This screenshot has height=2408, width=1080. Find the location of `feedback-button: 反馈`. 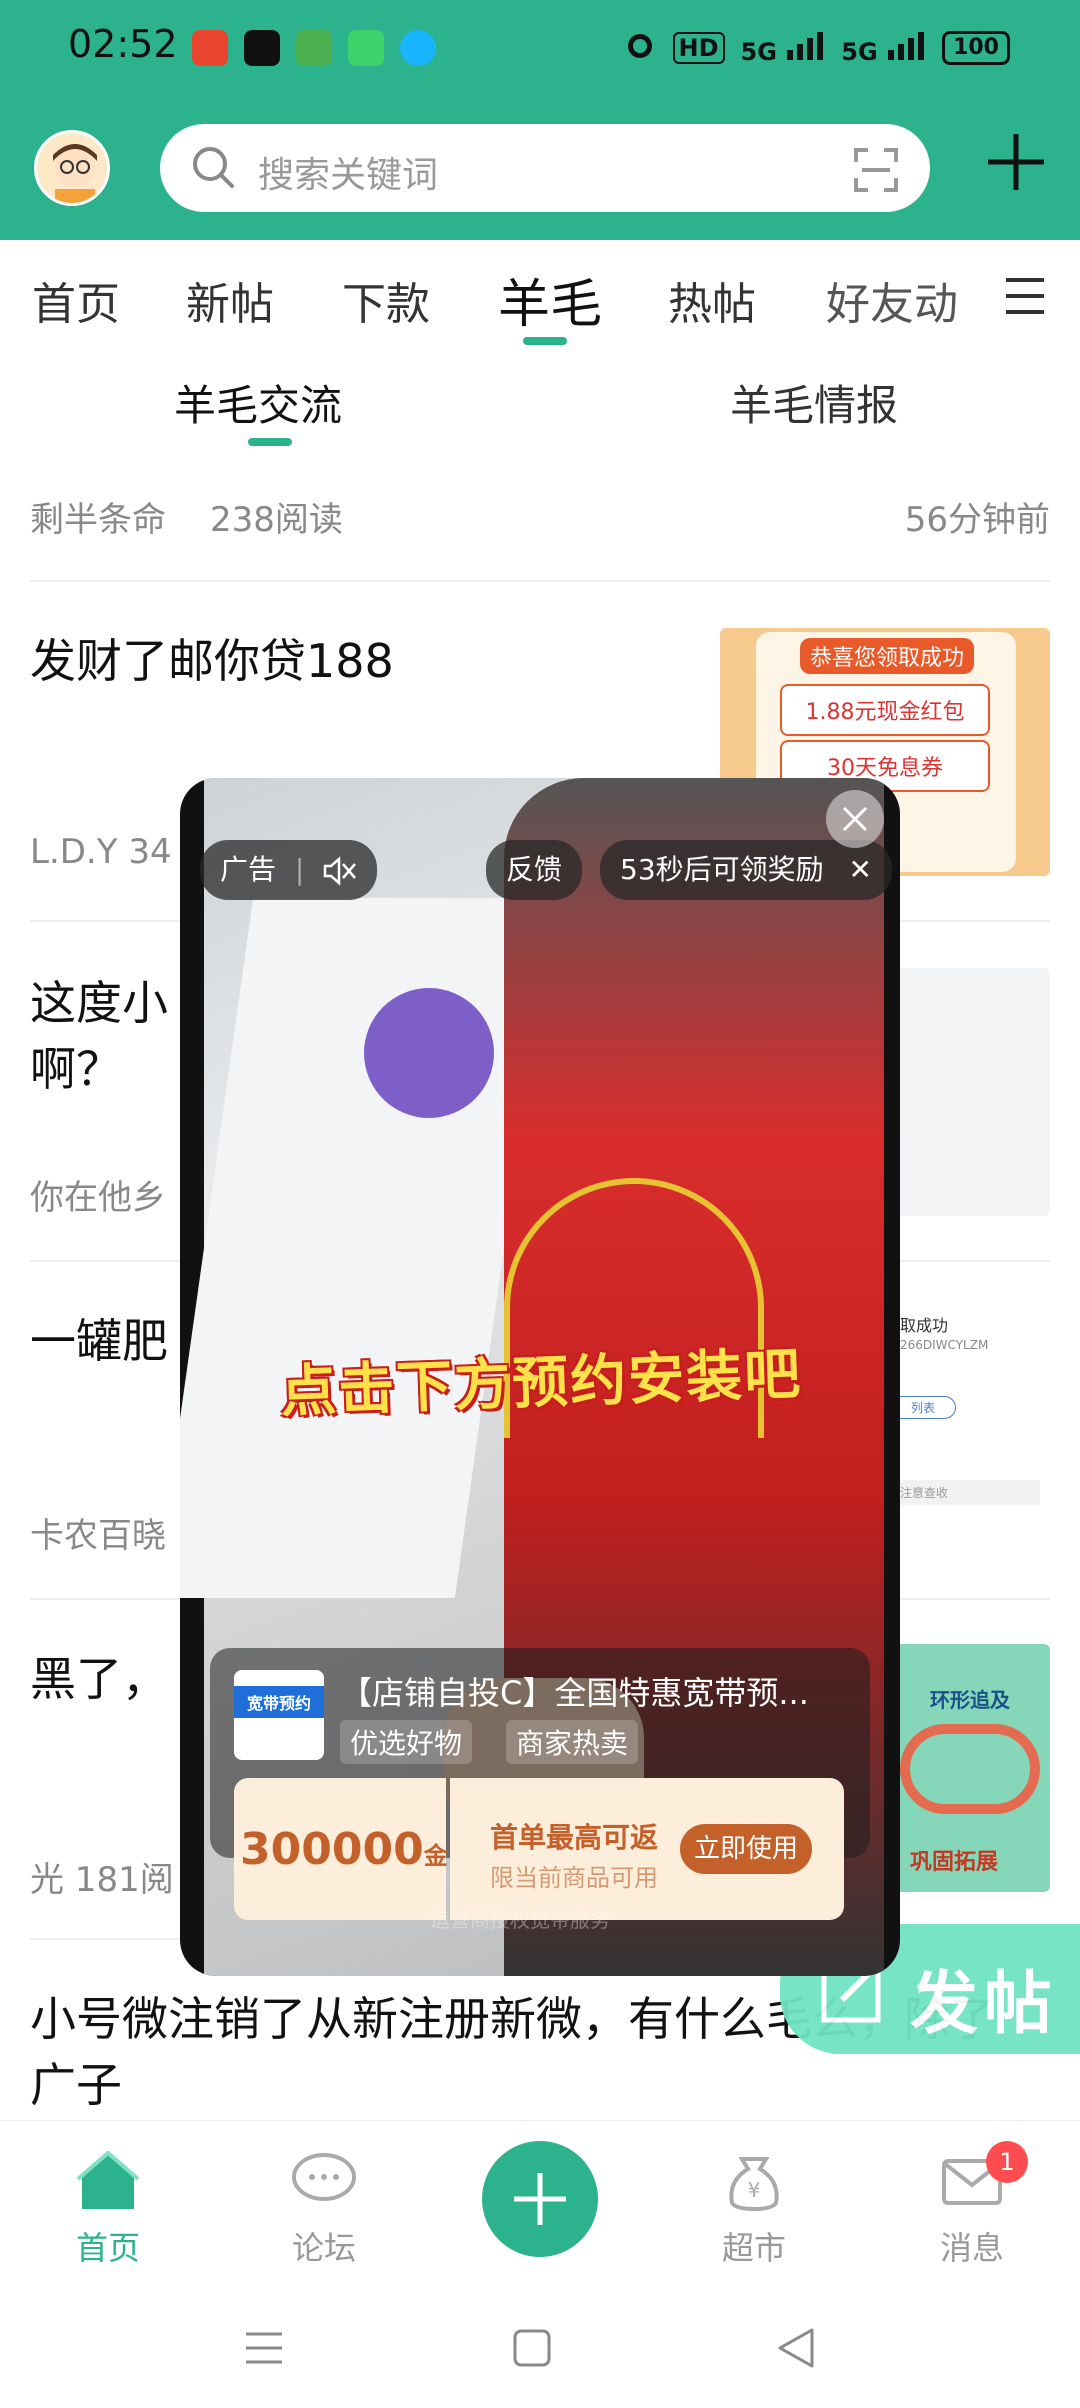

feedback-button: 反馈 is located at coordinates (534, 870).